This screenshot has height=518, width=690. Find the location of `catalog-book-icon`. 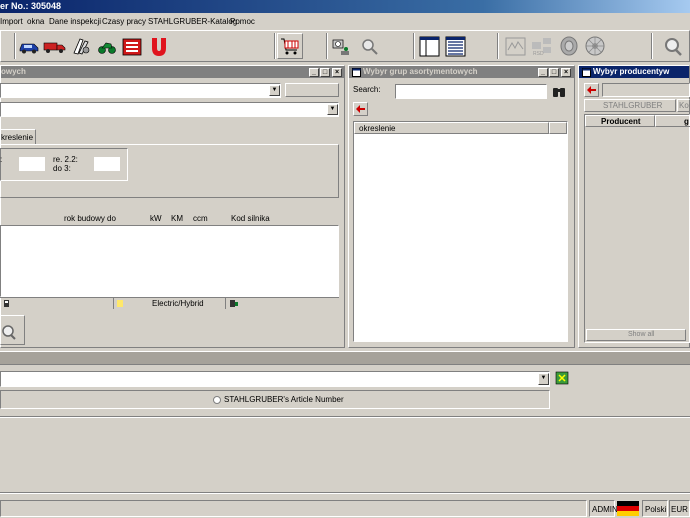

catalog-book-icon is located at coordinates (132, 46).